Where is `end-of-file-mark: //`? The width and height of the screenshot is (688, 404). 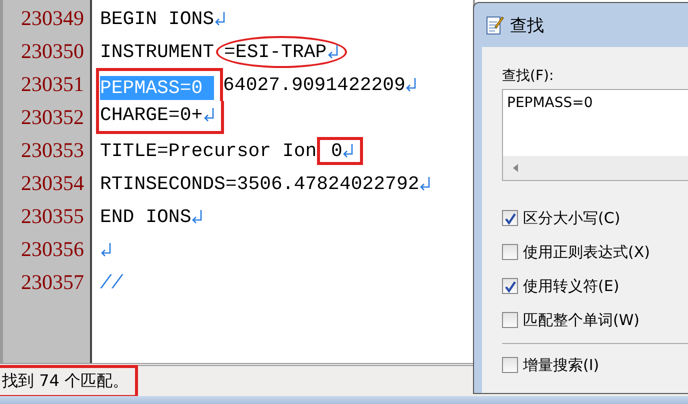 end-of-file-mark: // is located at coordinates (111, 282).